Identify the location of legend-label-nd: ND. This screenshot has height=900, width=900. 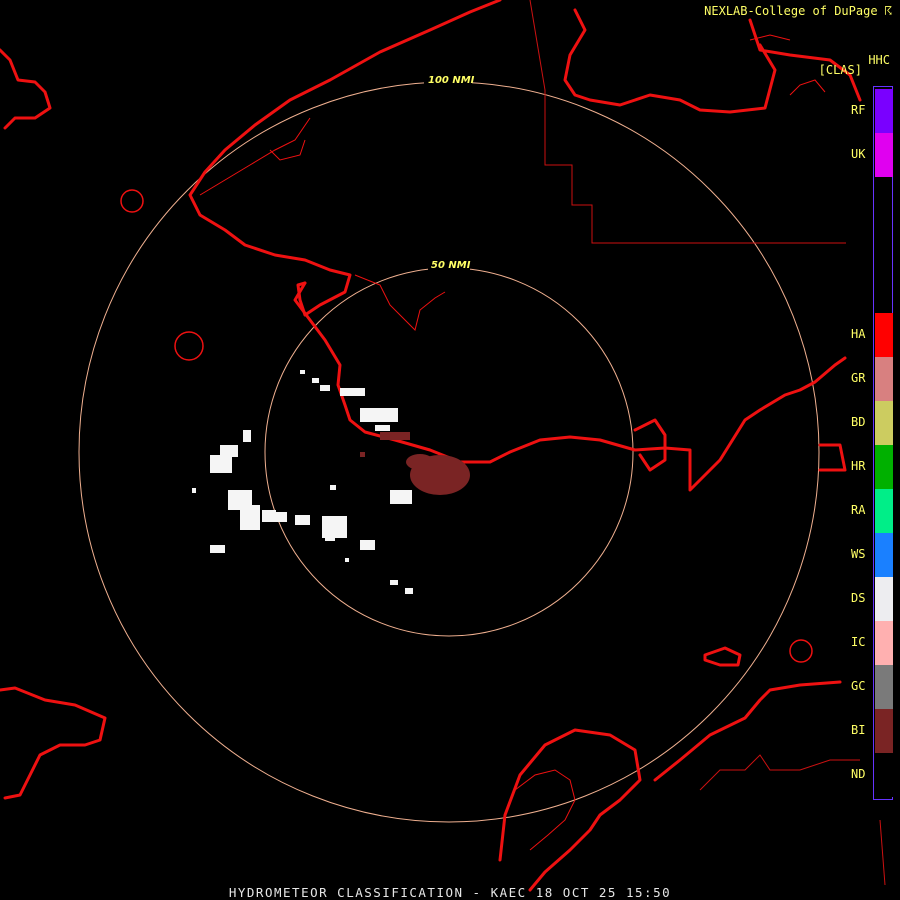
(858, 774).